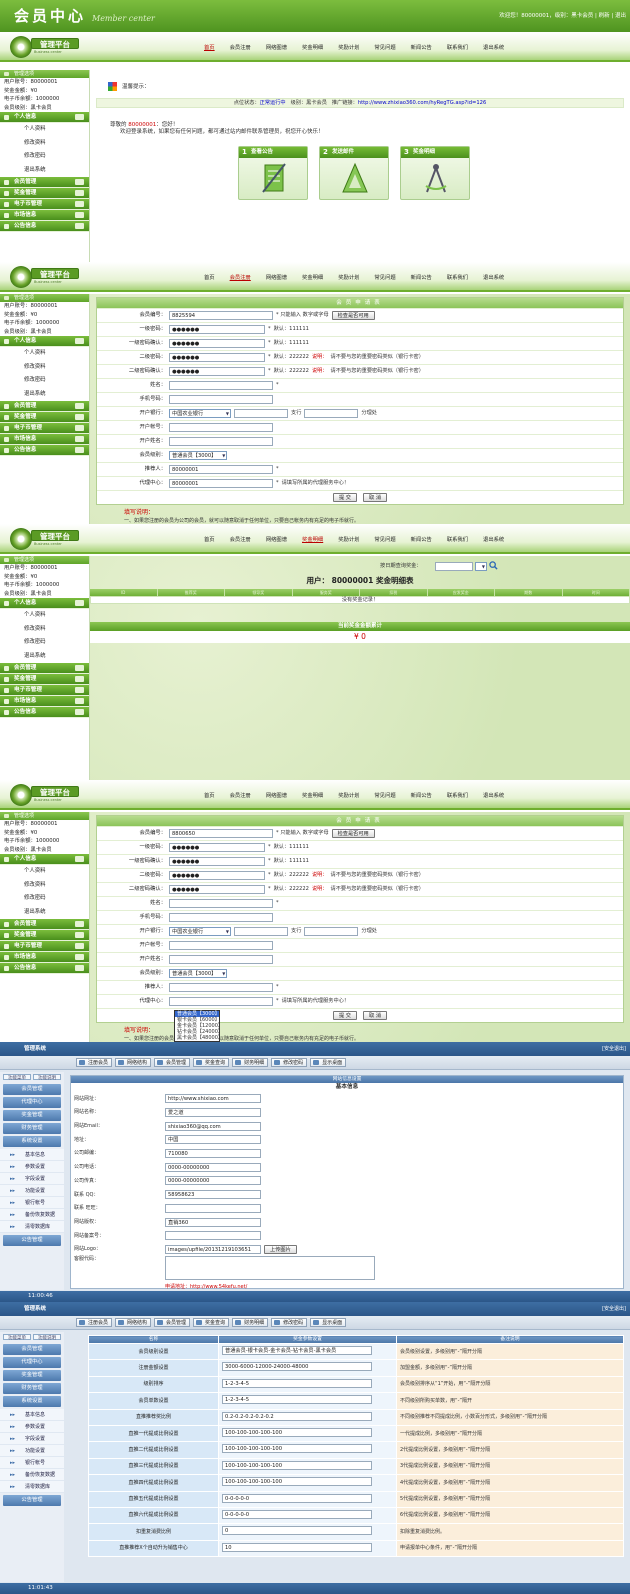 The image size is (630, 1594). I want to click on menu-bonus: 奖金管理, so click(32, 1115).